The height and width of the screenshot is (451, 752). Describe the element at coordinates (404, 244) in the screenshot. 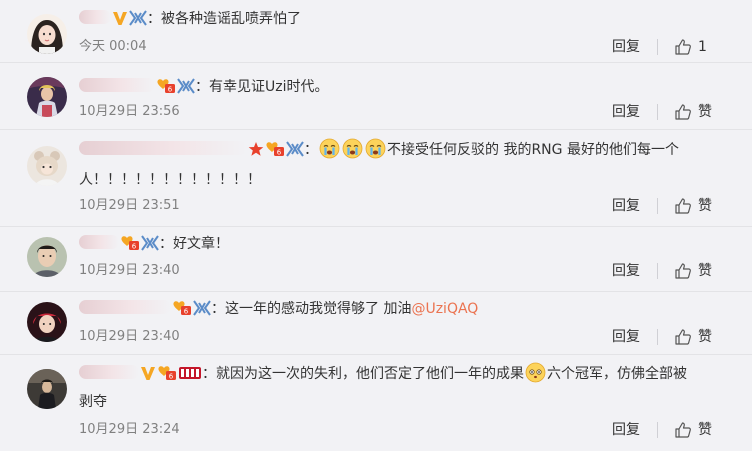

I see `comment-content: 6 ：好文章！` at that location.